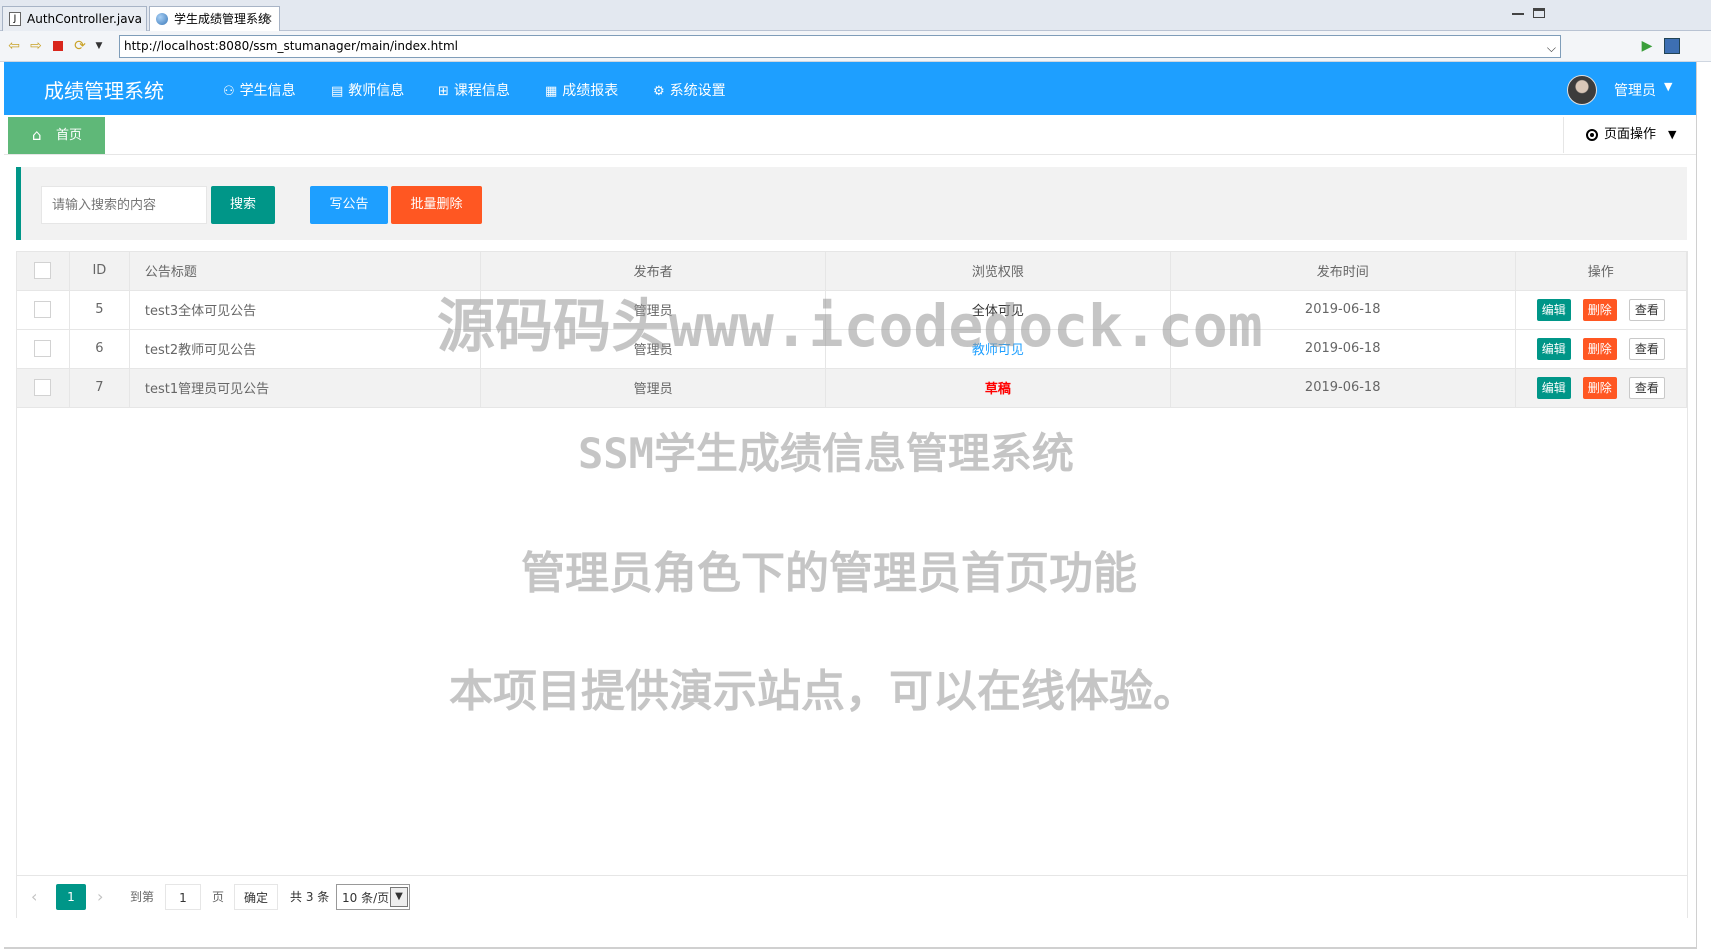  Describe the element at coordinates (222, 19) in the screenshot. I see `ide-tab-label: 学生成绩管理系统` at that location.